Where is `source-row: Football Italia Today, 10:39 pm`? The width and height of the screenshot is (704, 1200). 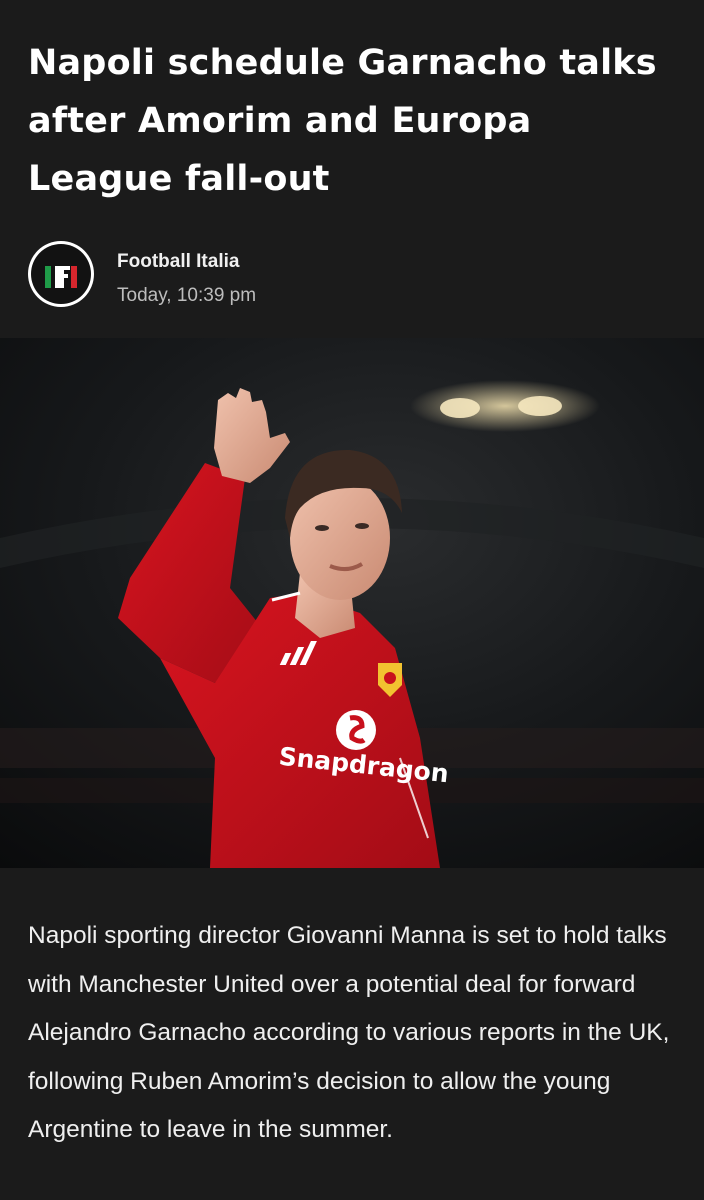
source-row: Football Italia Today, 10:39 pm is located at coordinates (348, 277).